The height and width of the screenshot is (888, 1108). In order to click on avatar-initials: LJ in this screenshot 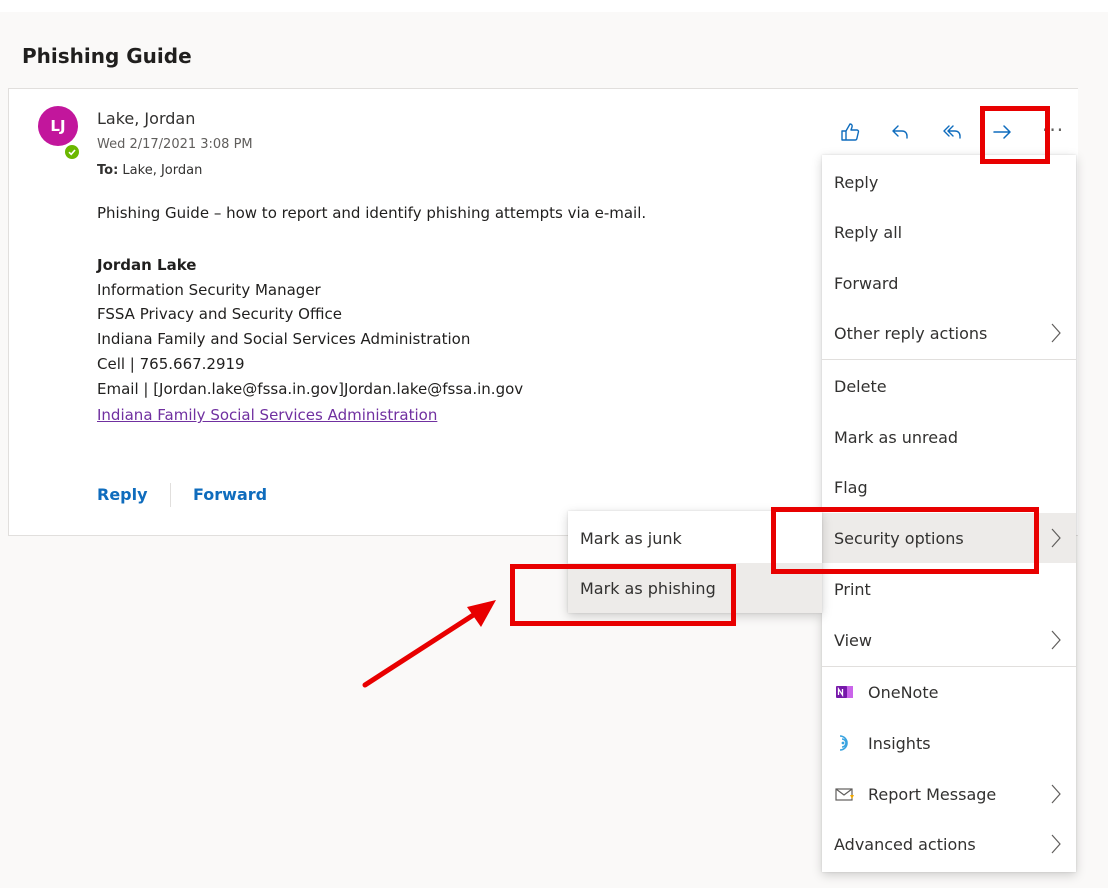, I will do `click(58, 126)`.